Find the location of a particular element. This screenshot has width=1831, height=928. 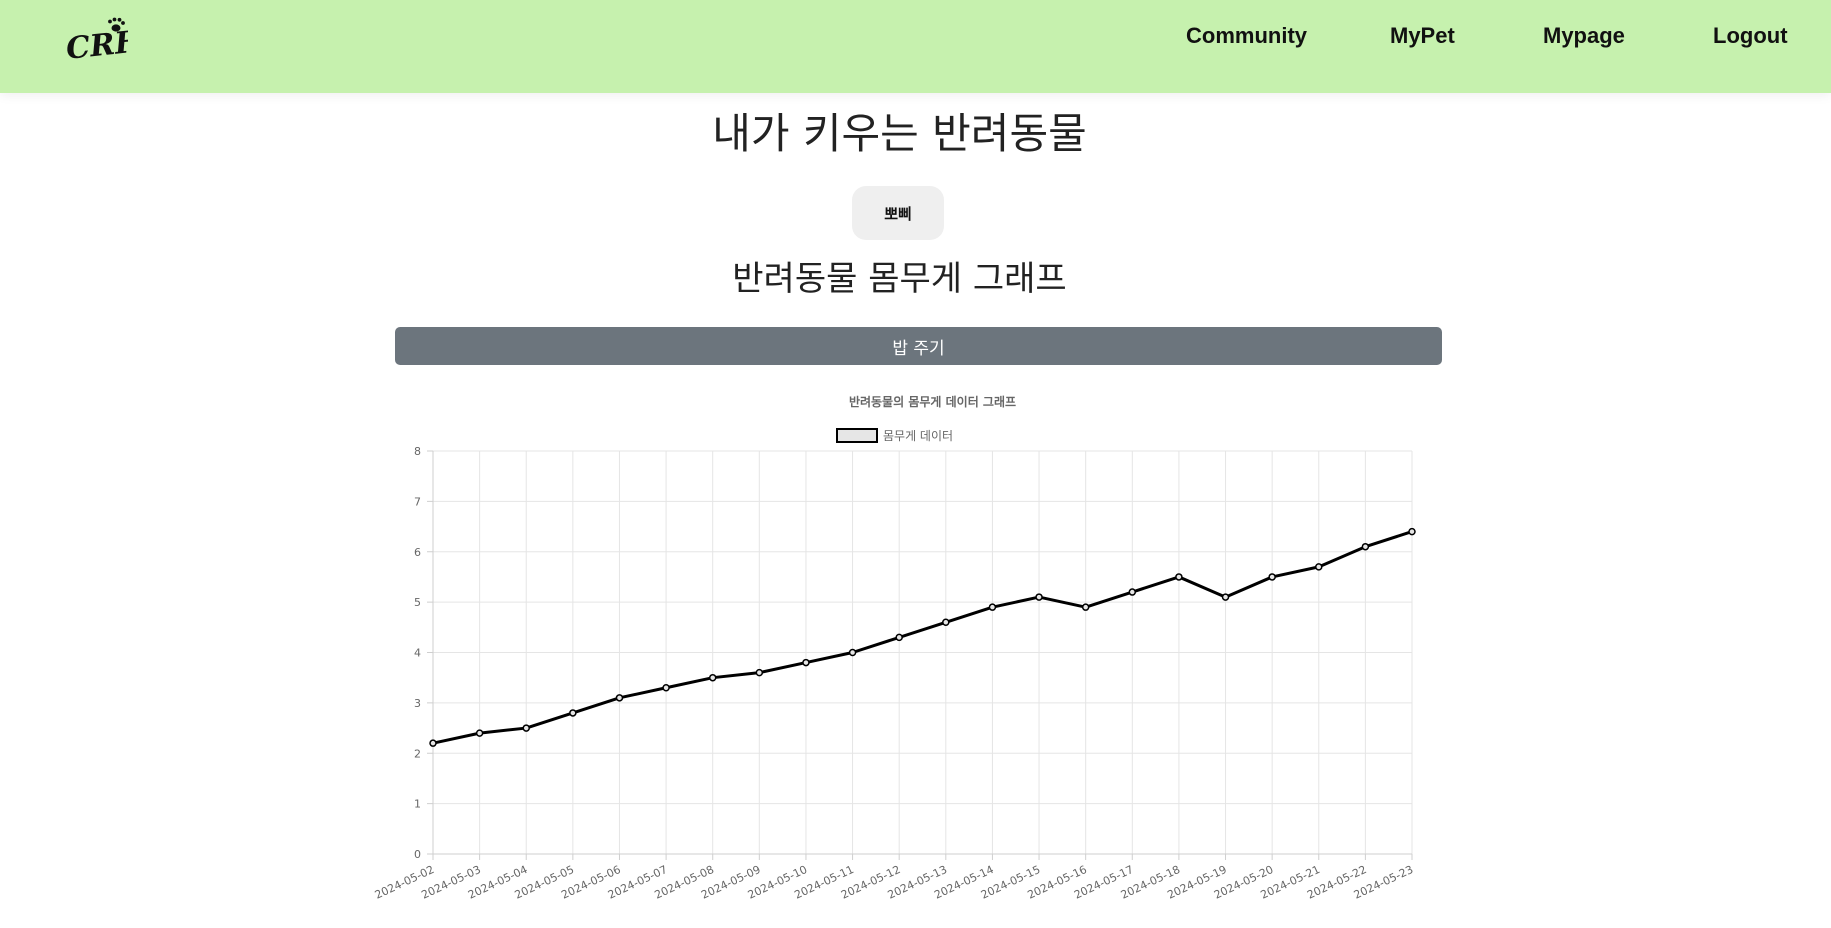

top-navbar: CRH Community MyPet Mypage Logout is located at coordinates (915, 46).